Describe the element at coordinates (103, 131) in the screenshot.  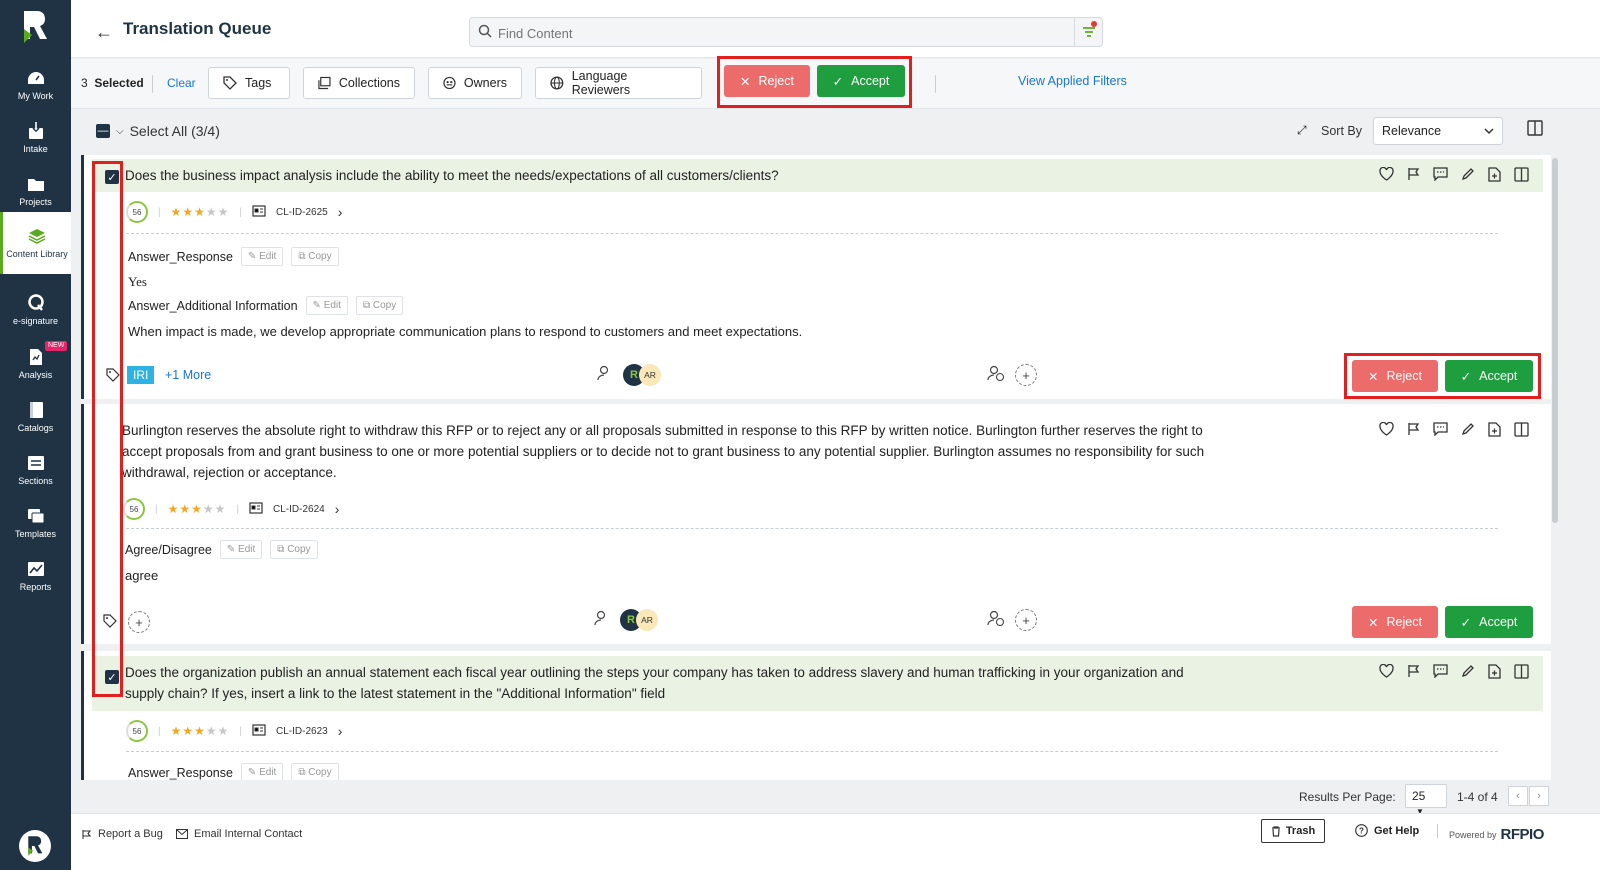
I see `select-all-checkbox: —` at that location.